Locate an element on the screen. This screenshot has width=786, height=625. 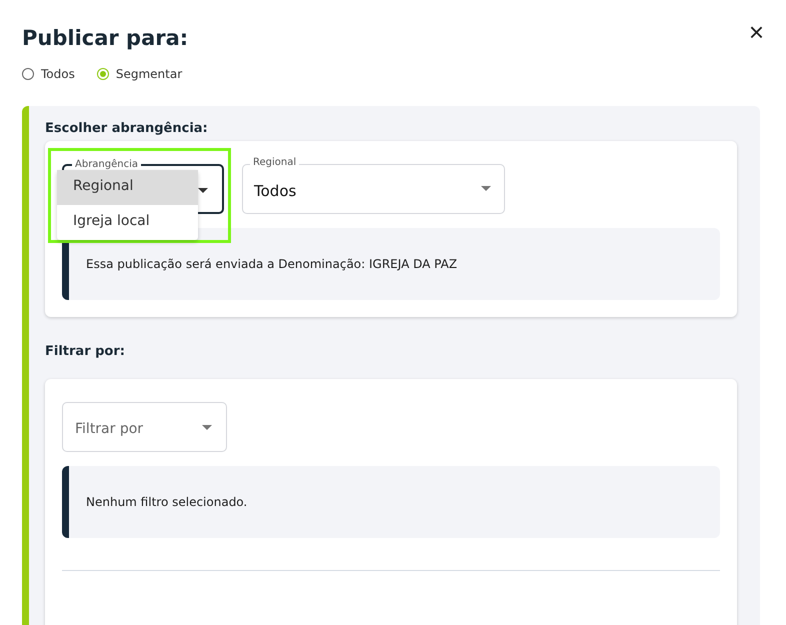
close-button: × is located at coordinates (756, 32).